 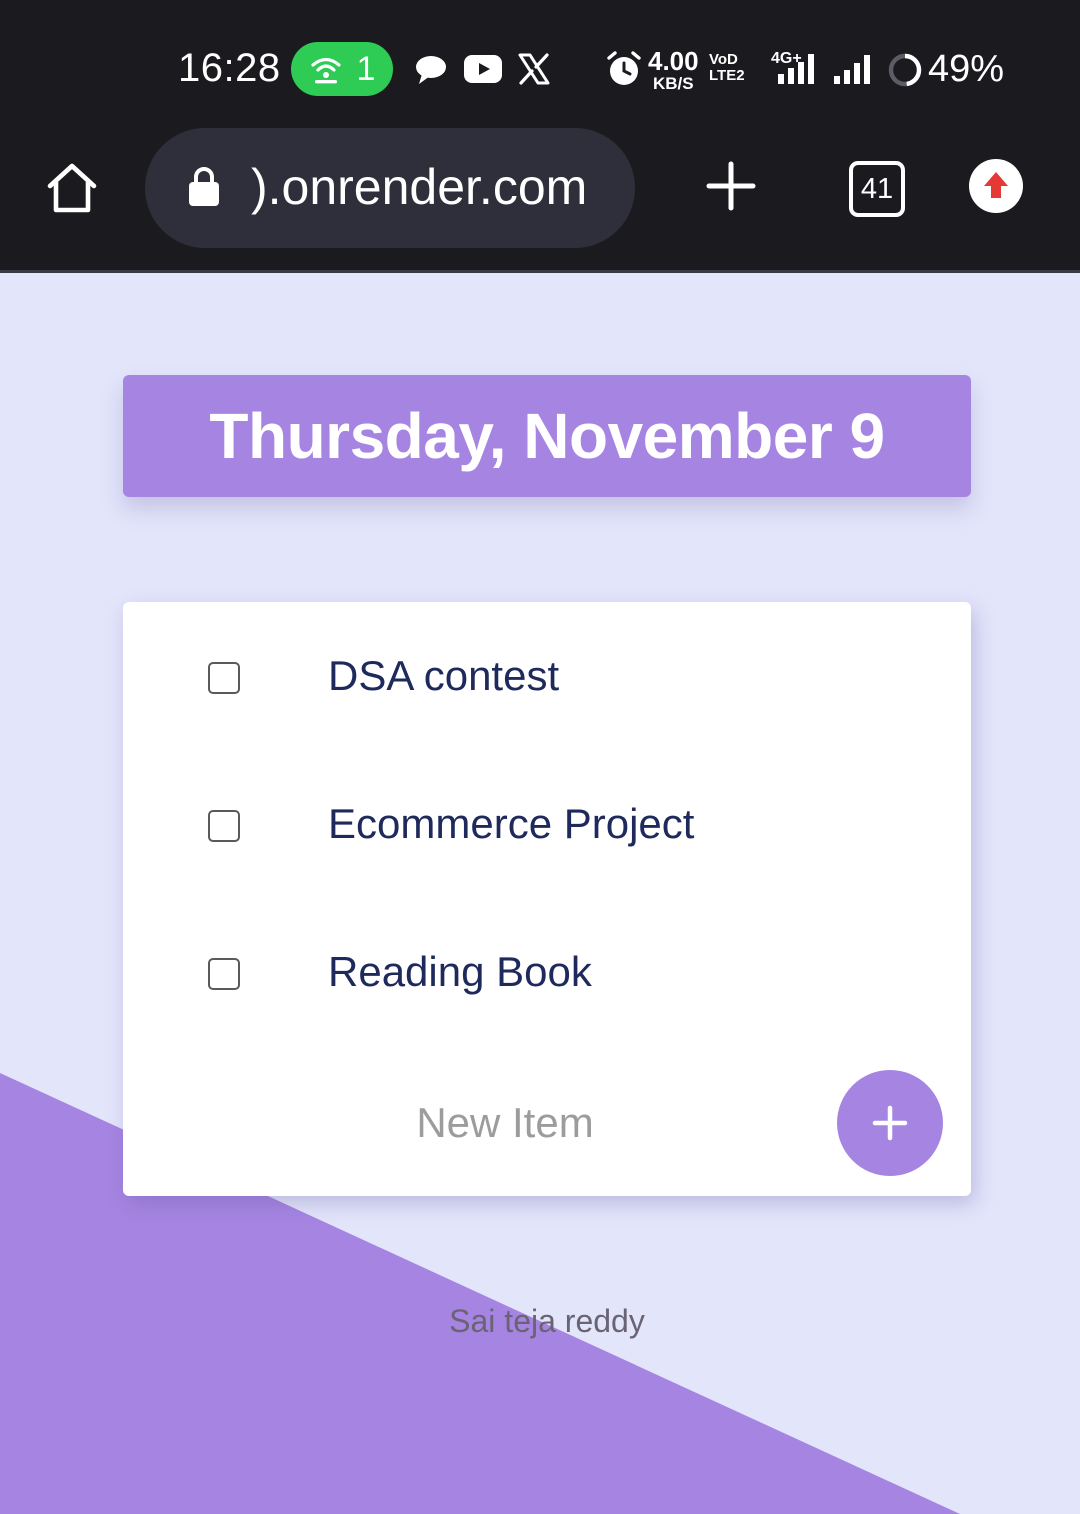 What do you see at coordinates (483, 69) in the screenshot?
I see `youtube-icon` at bounding box center [483, 69].